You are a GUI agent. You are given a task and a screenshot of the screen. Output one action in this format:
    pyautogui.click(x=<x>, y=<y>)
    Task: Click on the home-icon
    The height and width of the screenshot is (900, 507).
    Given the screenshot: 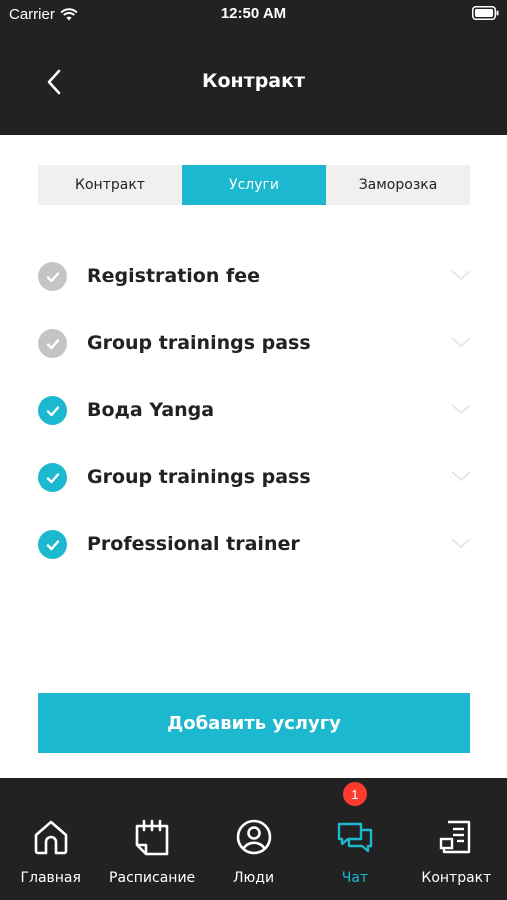 What is the action you would take?
    pyautogui.click(x=51, y=837)
    